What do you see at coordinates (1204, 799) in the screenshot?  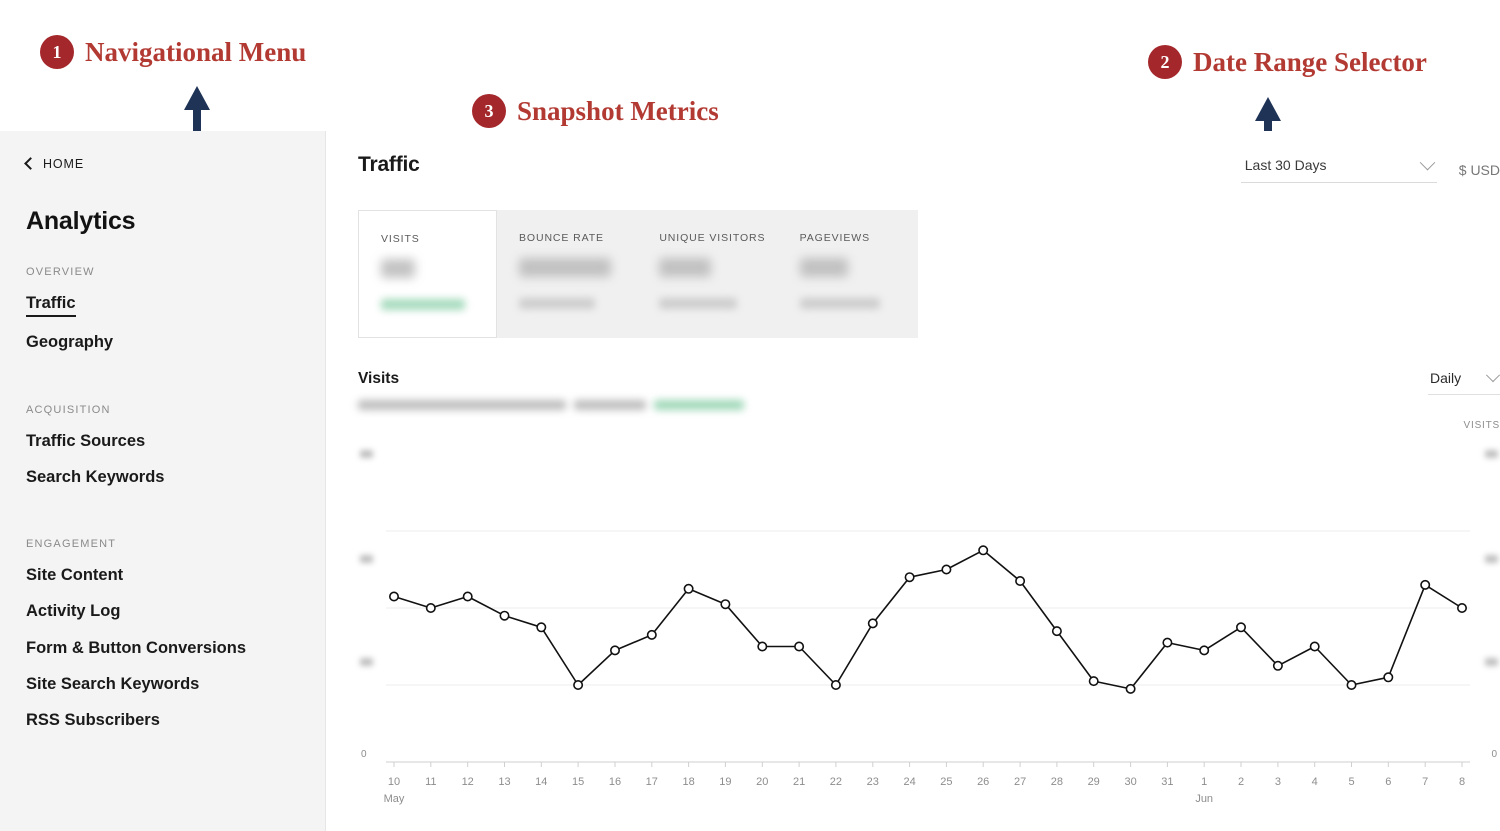 I see `x-month-label: Jun` at bounding box center [1204, 799].